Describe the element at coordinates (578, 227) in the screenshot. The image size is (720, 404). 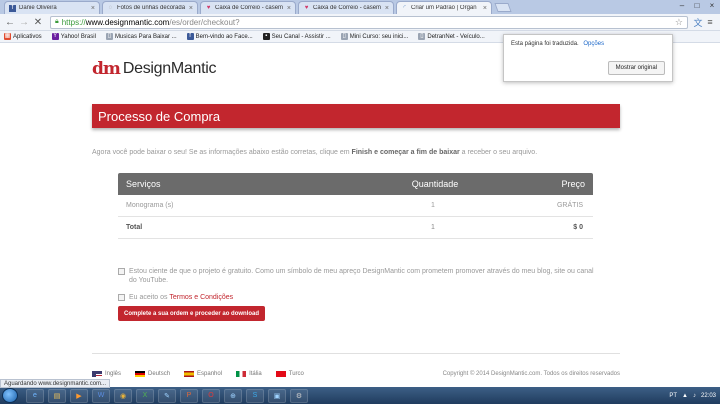
I see `total-price: $ 0` at that location.